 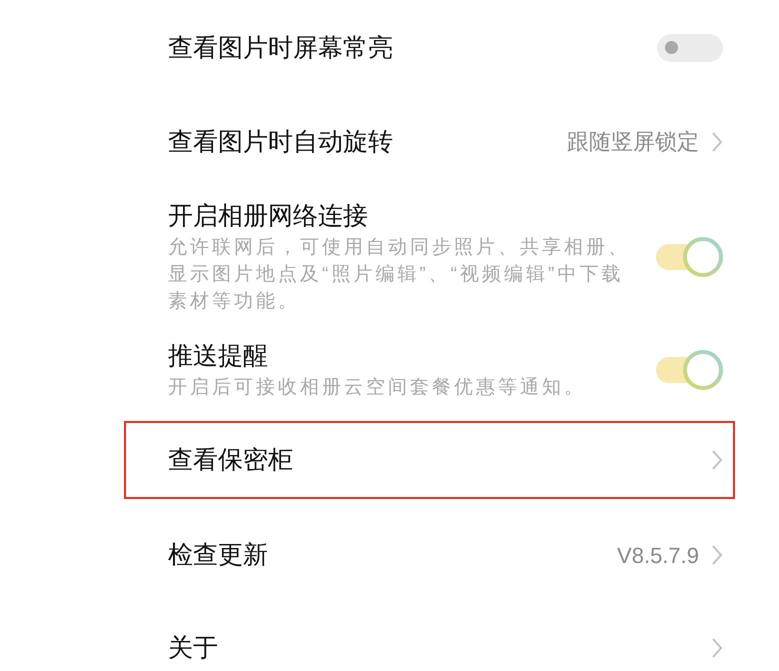 I want to click on setting-title: 关于, so click(x=193, y=648).